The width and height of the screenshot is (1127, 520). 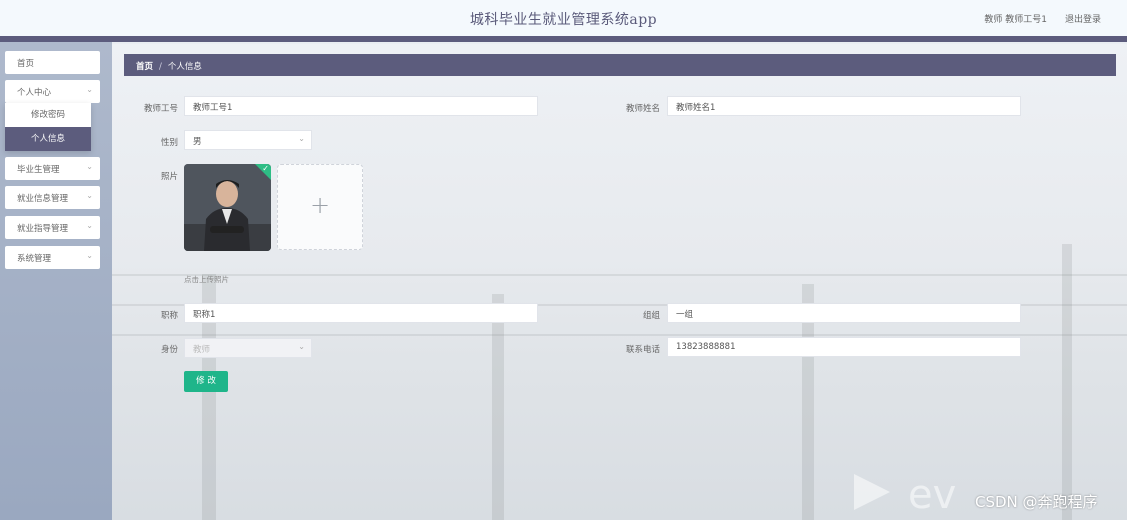 I want to click on user-info: 教师 教师工号1, so click(x=1015, y=20).